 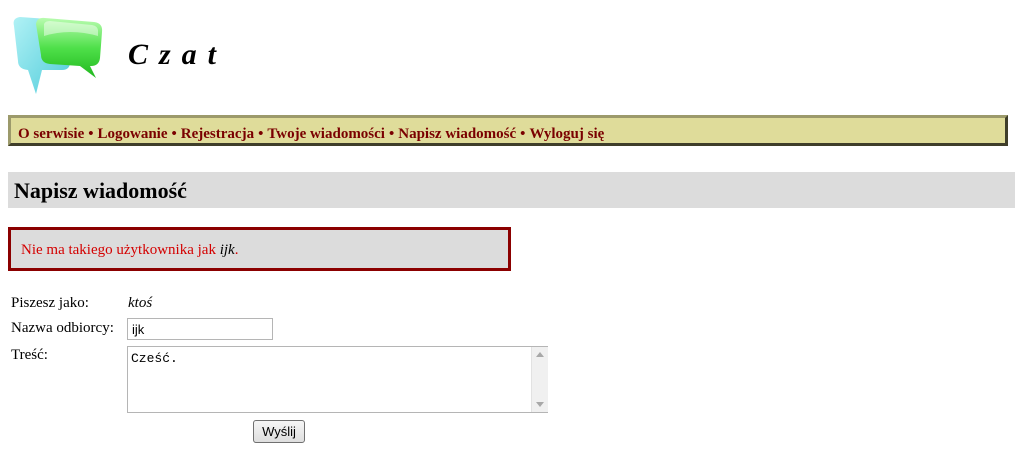 What do you see at coordinates (120, 250) in the screenshot?
I see `error-text: Nie ma takiego użytkownika jak` at bounding box center [120, 250].